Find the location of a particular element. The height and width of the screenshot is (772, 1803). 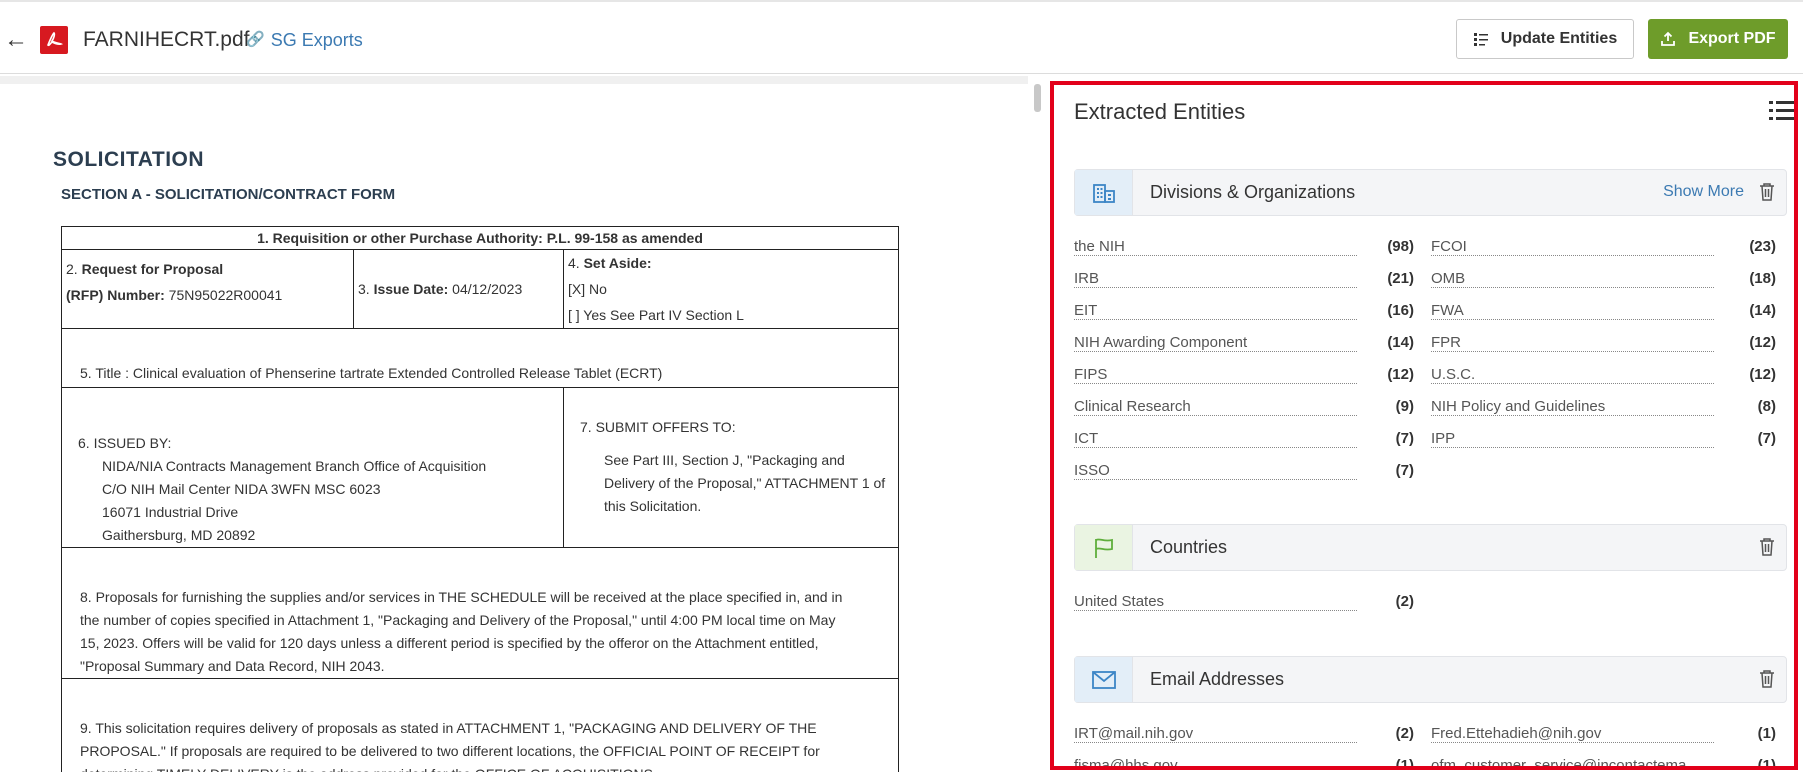

entity-label: FWA is located at coordinates (1448, 310).